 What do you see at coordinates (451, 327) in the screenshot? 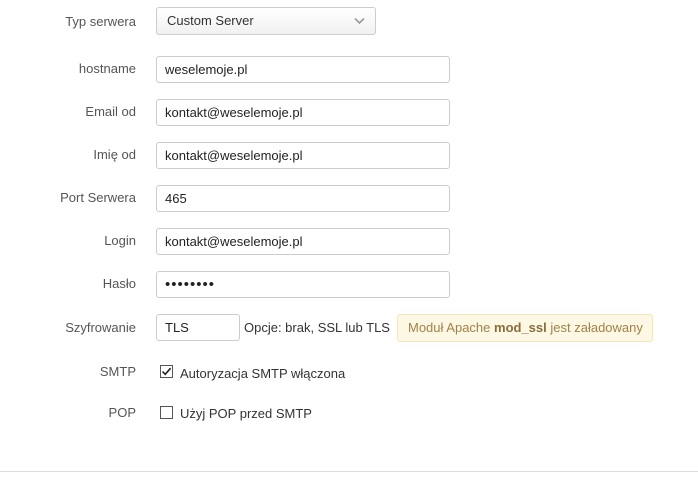
I see `ssl-notice-prefix: Moduł Apache` at bounding box center [451, 327].